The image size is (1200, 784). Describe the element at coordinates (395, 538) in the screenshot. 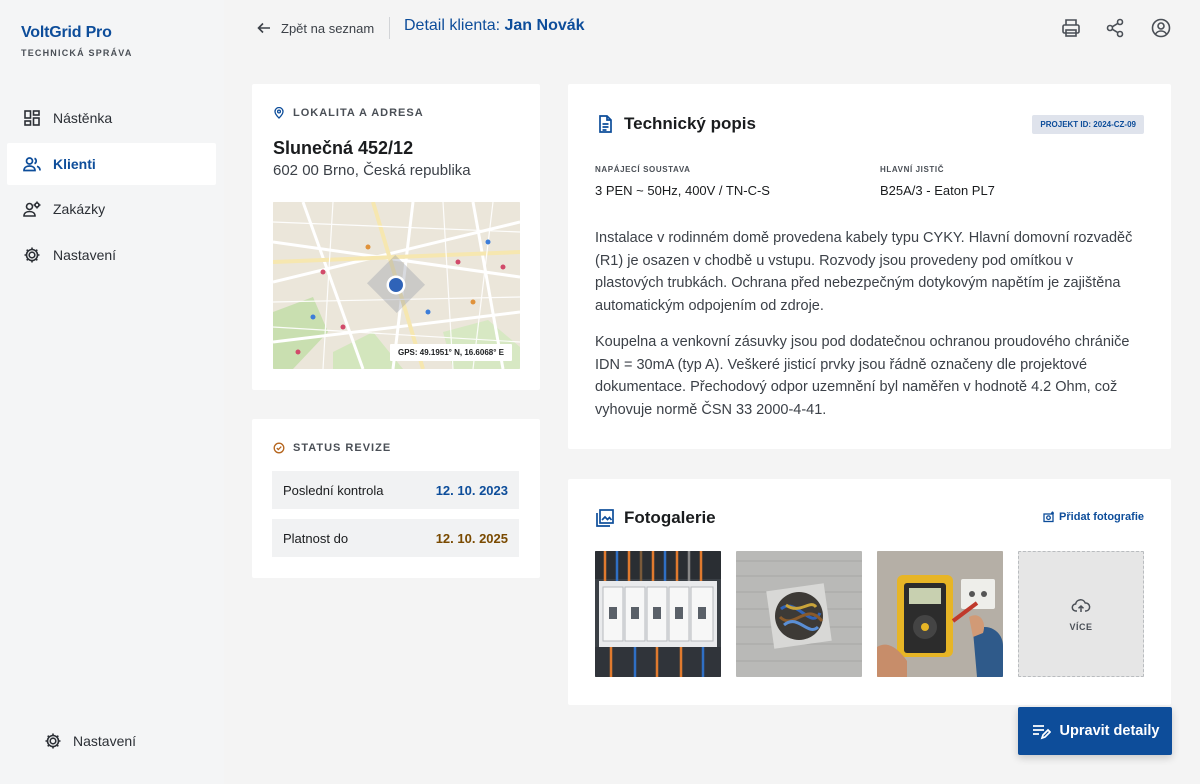

I see `status-row-valid-until: Platnost do 12. 10. 2025` at that location.